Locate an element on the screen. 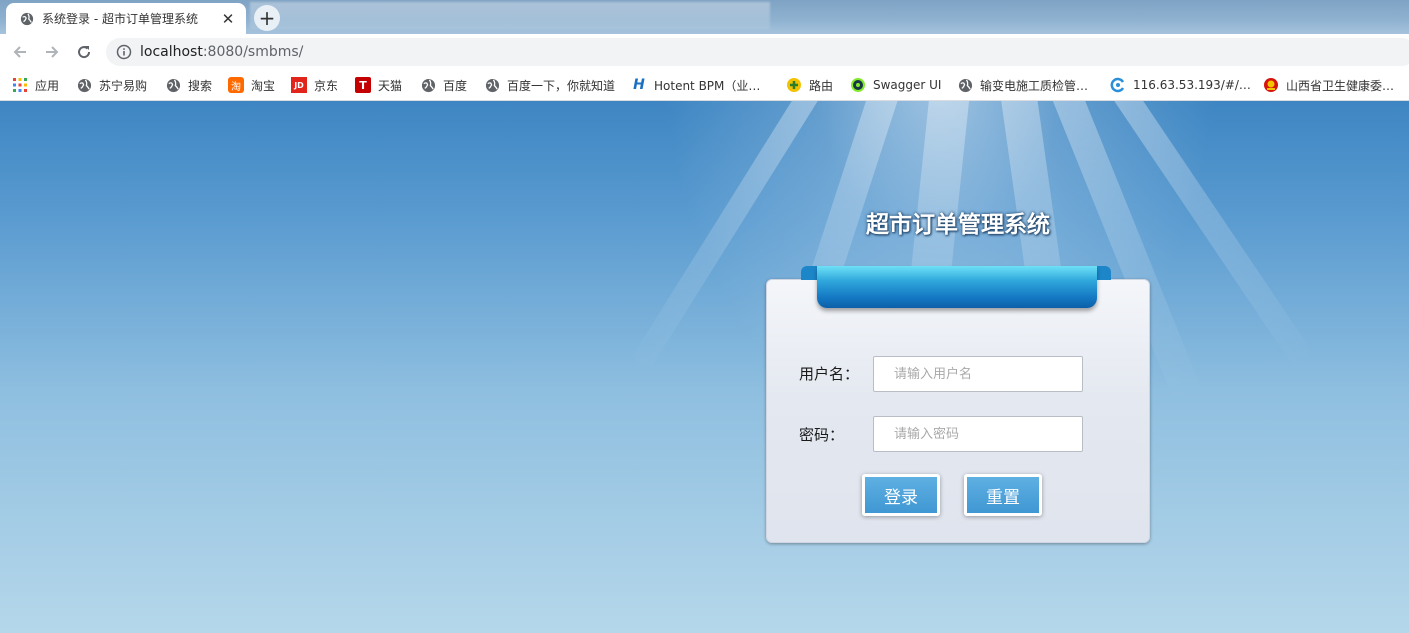 The height and width of the screenshot is (633, 1409). browser-tab-active: 系统登录 - 超市订单管理系统 ✕ is located at coordinates (126, 18).